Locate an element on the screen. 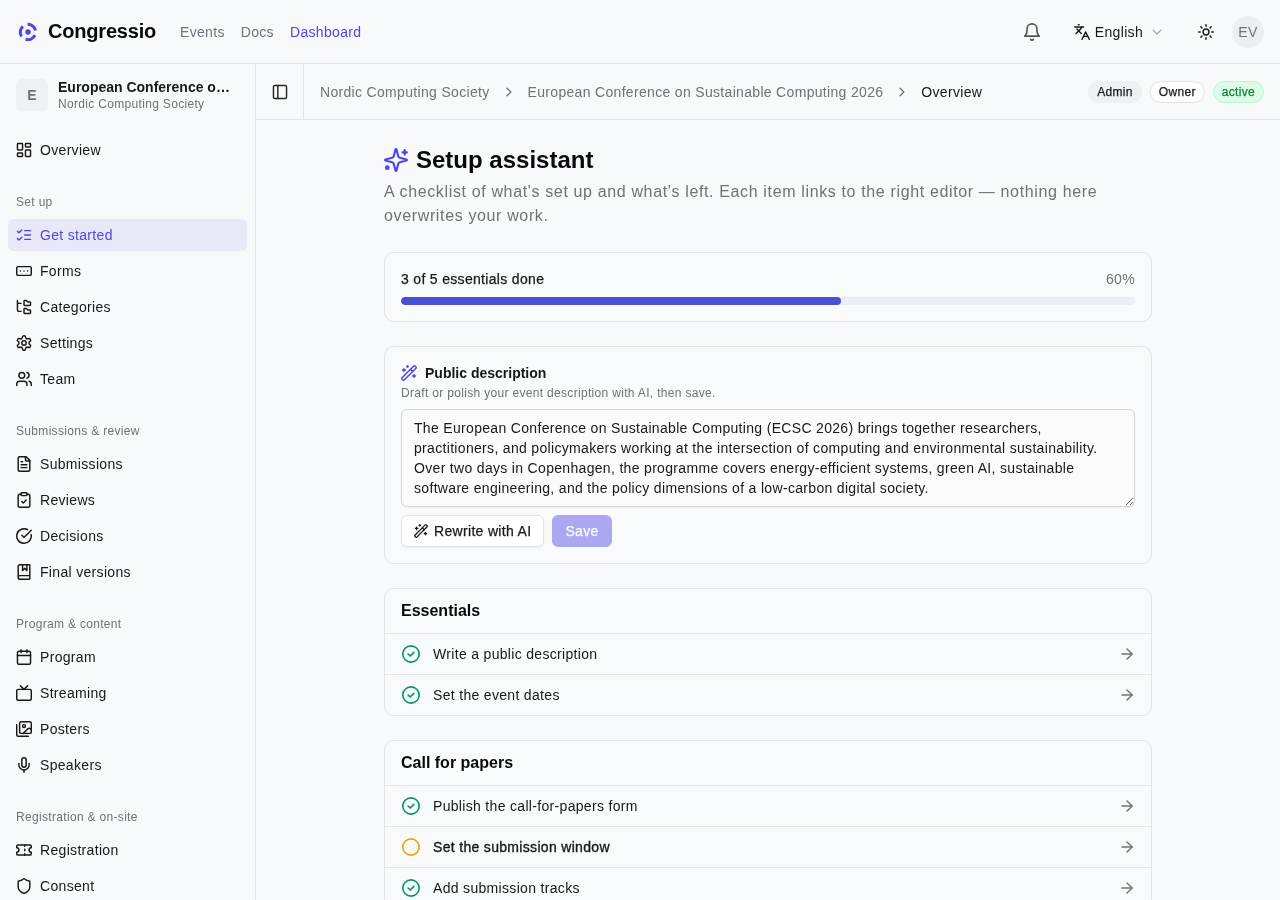 The image size is (1280, 900). rewrite-button: Rewrite with AI is located at coordinates (473, 531).